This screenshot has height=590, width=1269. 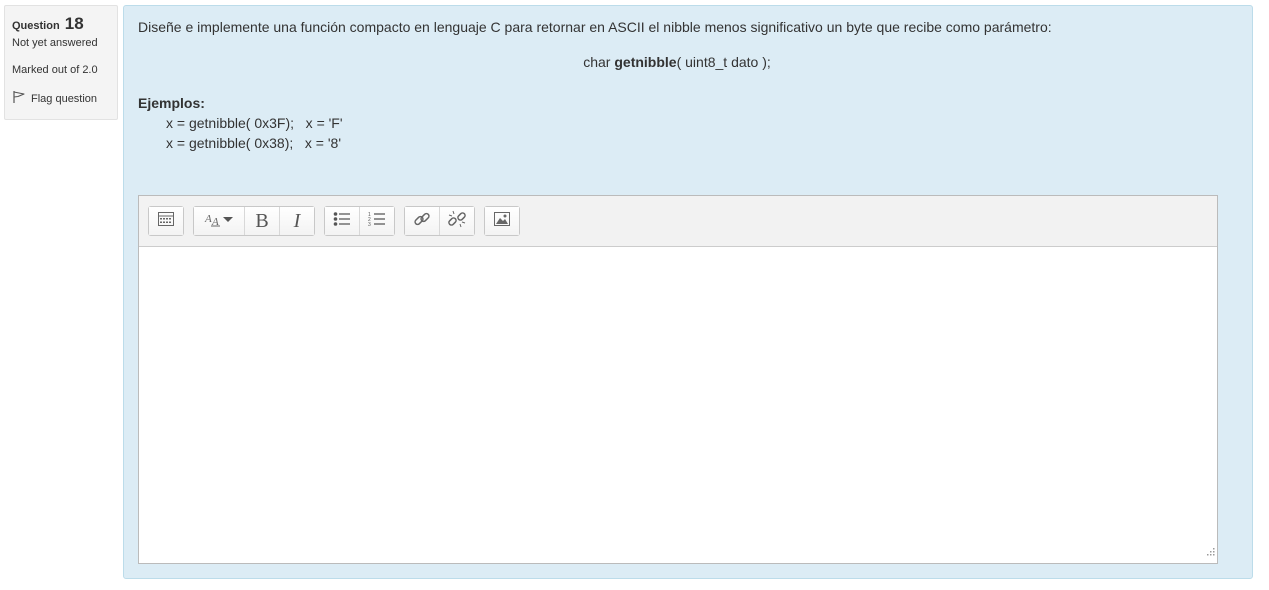 I want to click on flag-icon, so click(x=21, y=98).